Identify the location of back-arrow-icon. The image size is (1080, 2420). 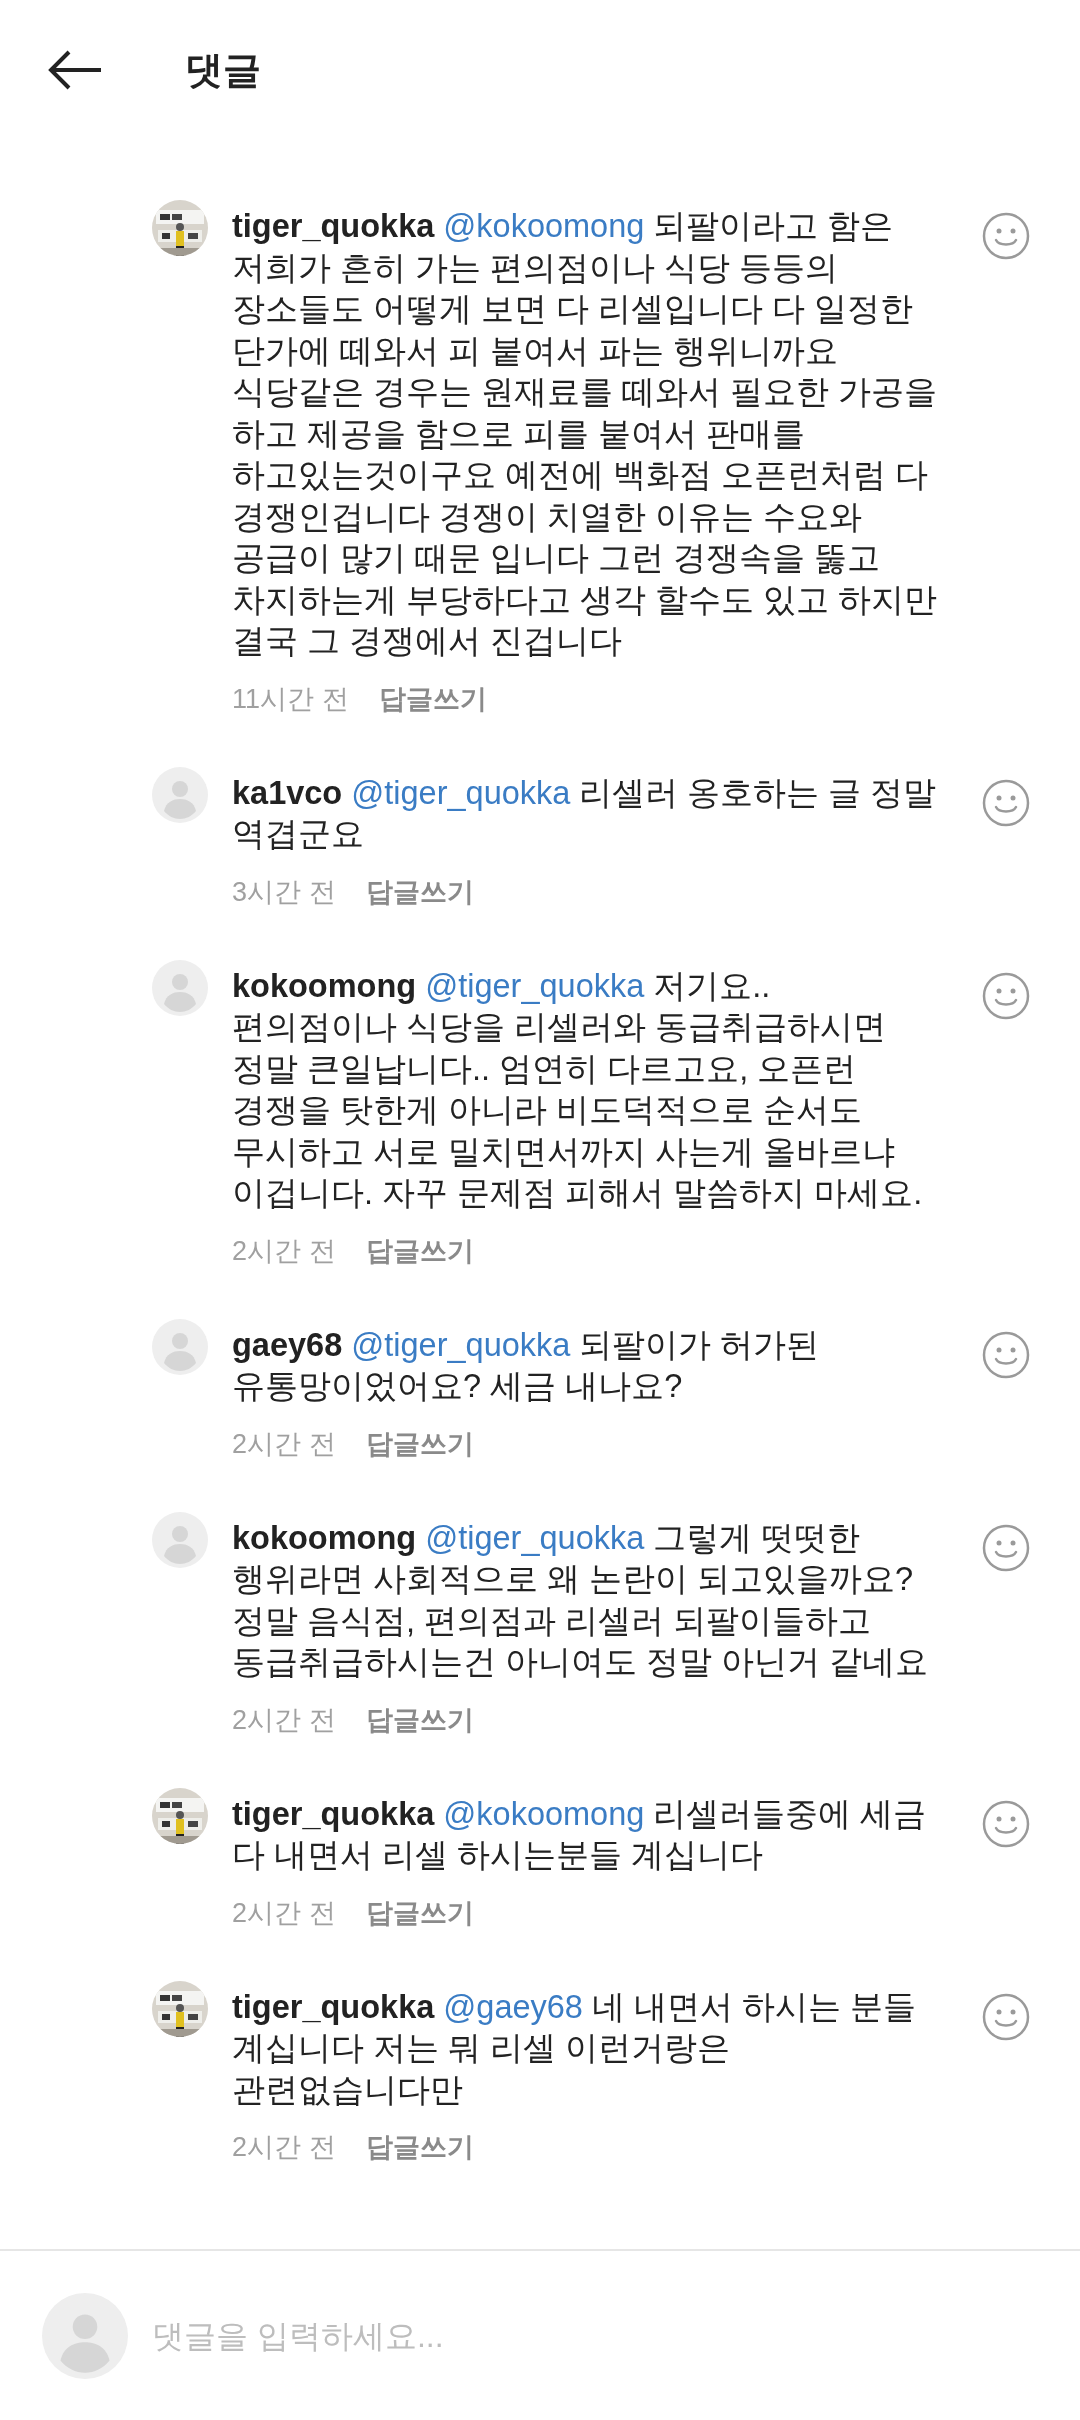
(75, 70).